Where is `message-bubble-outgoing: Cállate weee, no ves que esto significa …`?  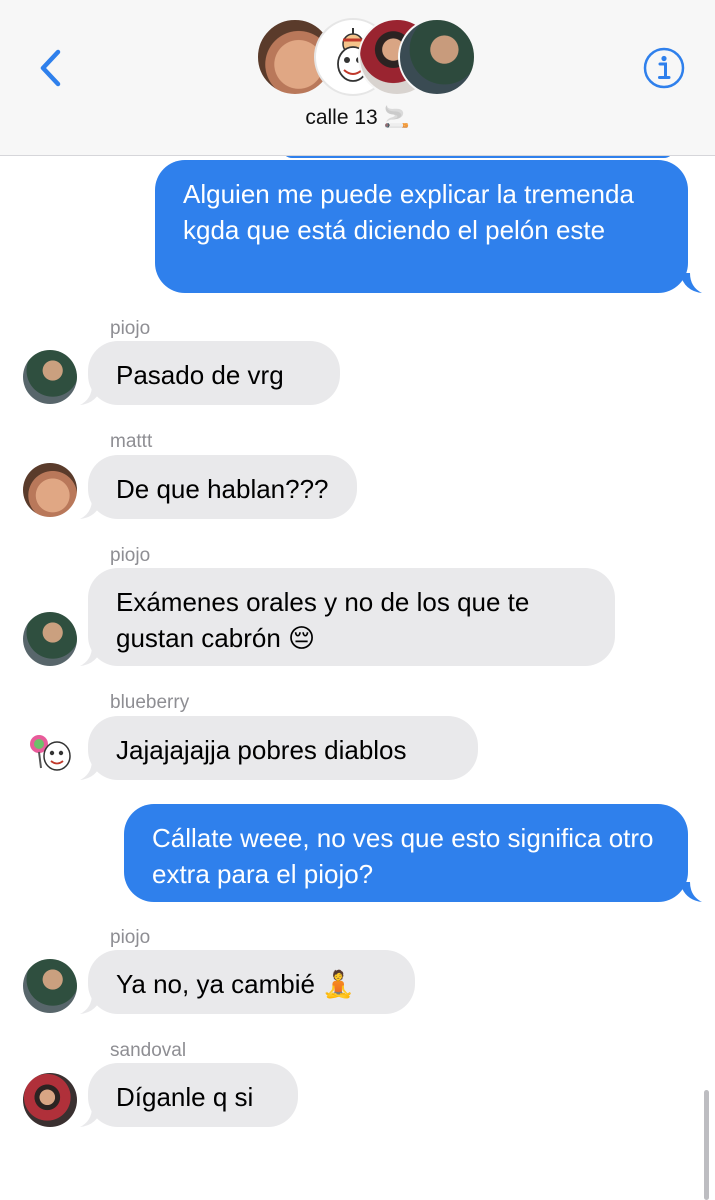 message-bubble-outgoing: Cállate weee, no ves que esto significa … is located at coordinates (406, 853).